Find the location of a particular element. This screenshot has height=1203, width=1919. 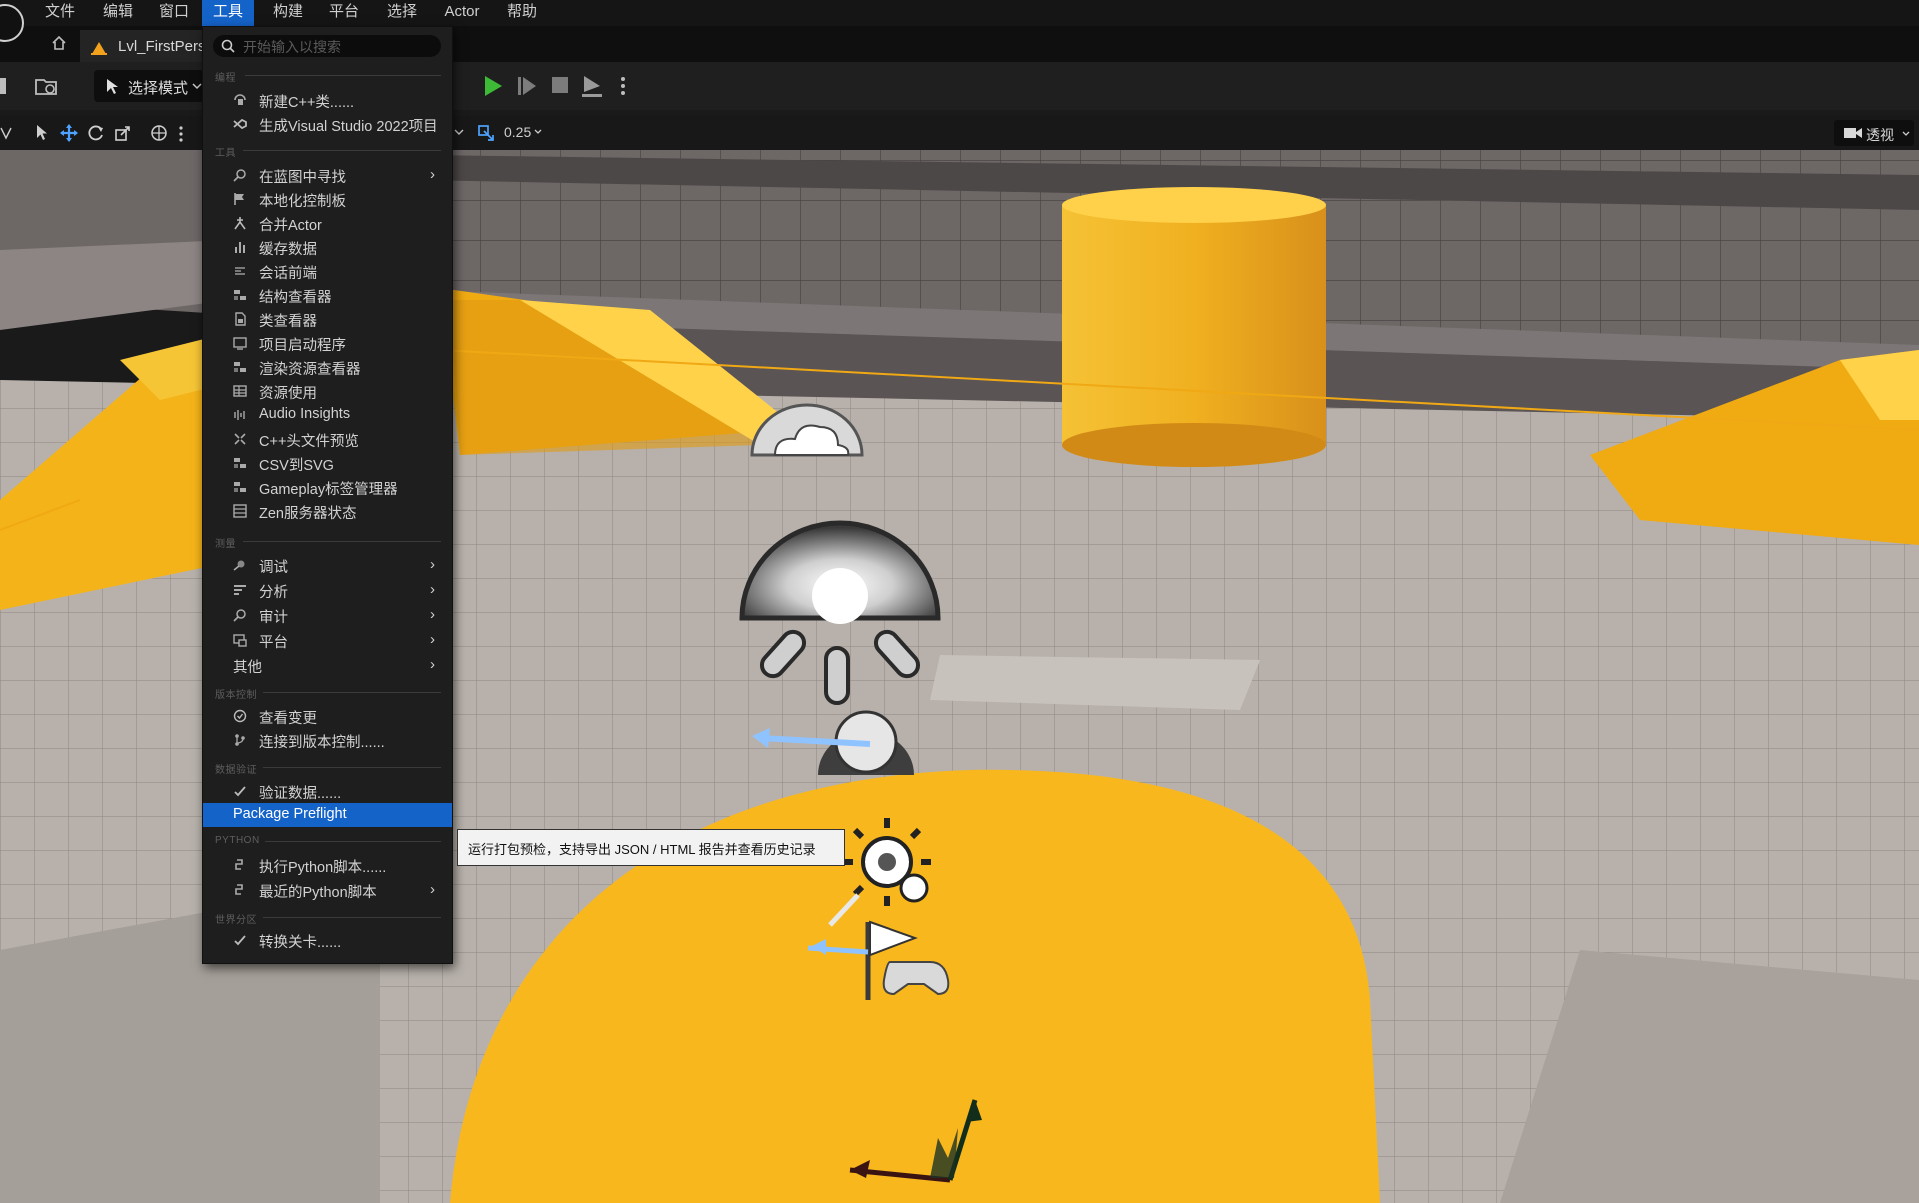

menu-item-profile: 分析 › is located at coordinates (327, 590).